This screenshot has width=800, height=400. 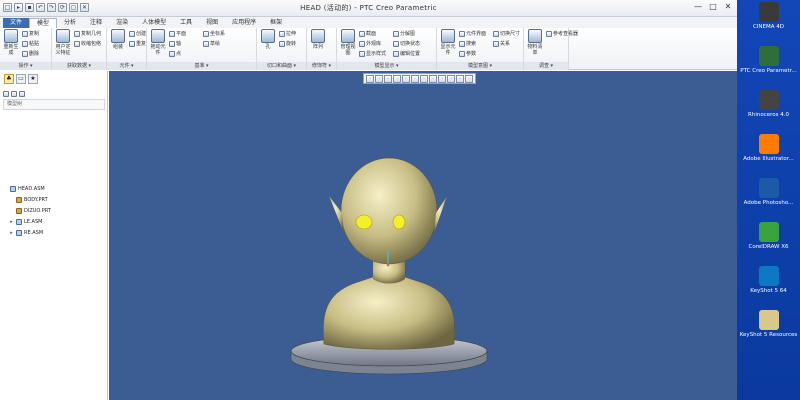 I want to click on ribbon-group-label: 修饰符 ▾, so click(x=321, y=66).